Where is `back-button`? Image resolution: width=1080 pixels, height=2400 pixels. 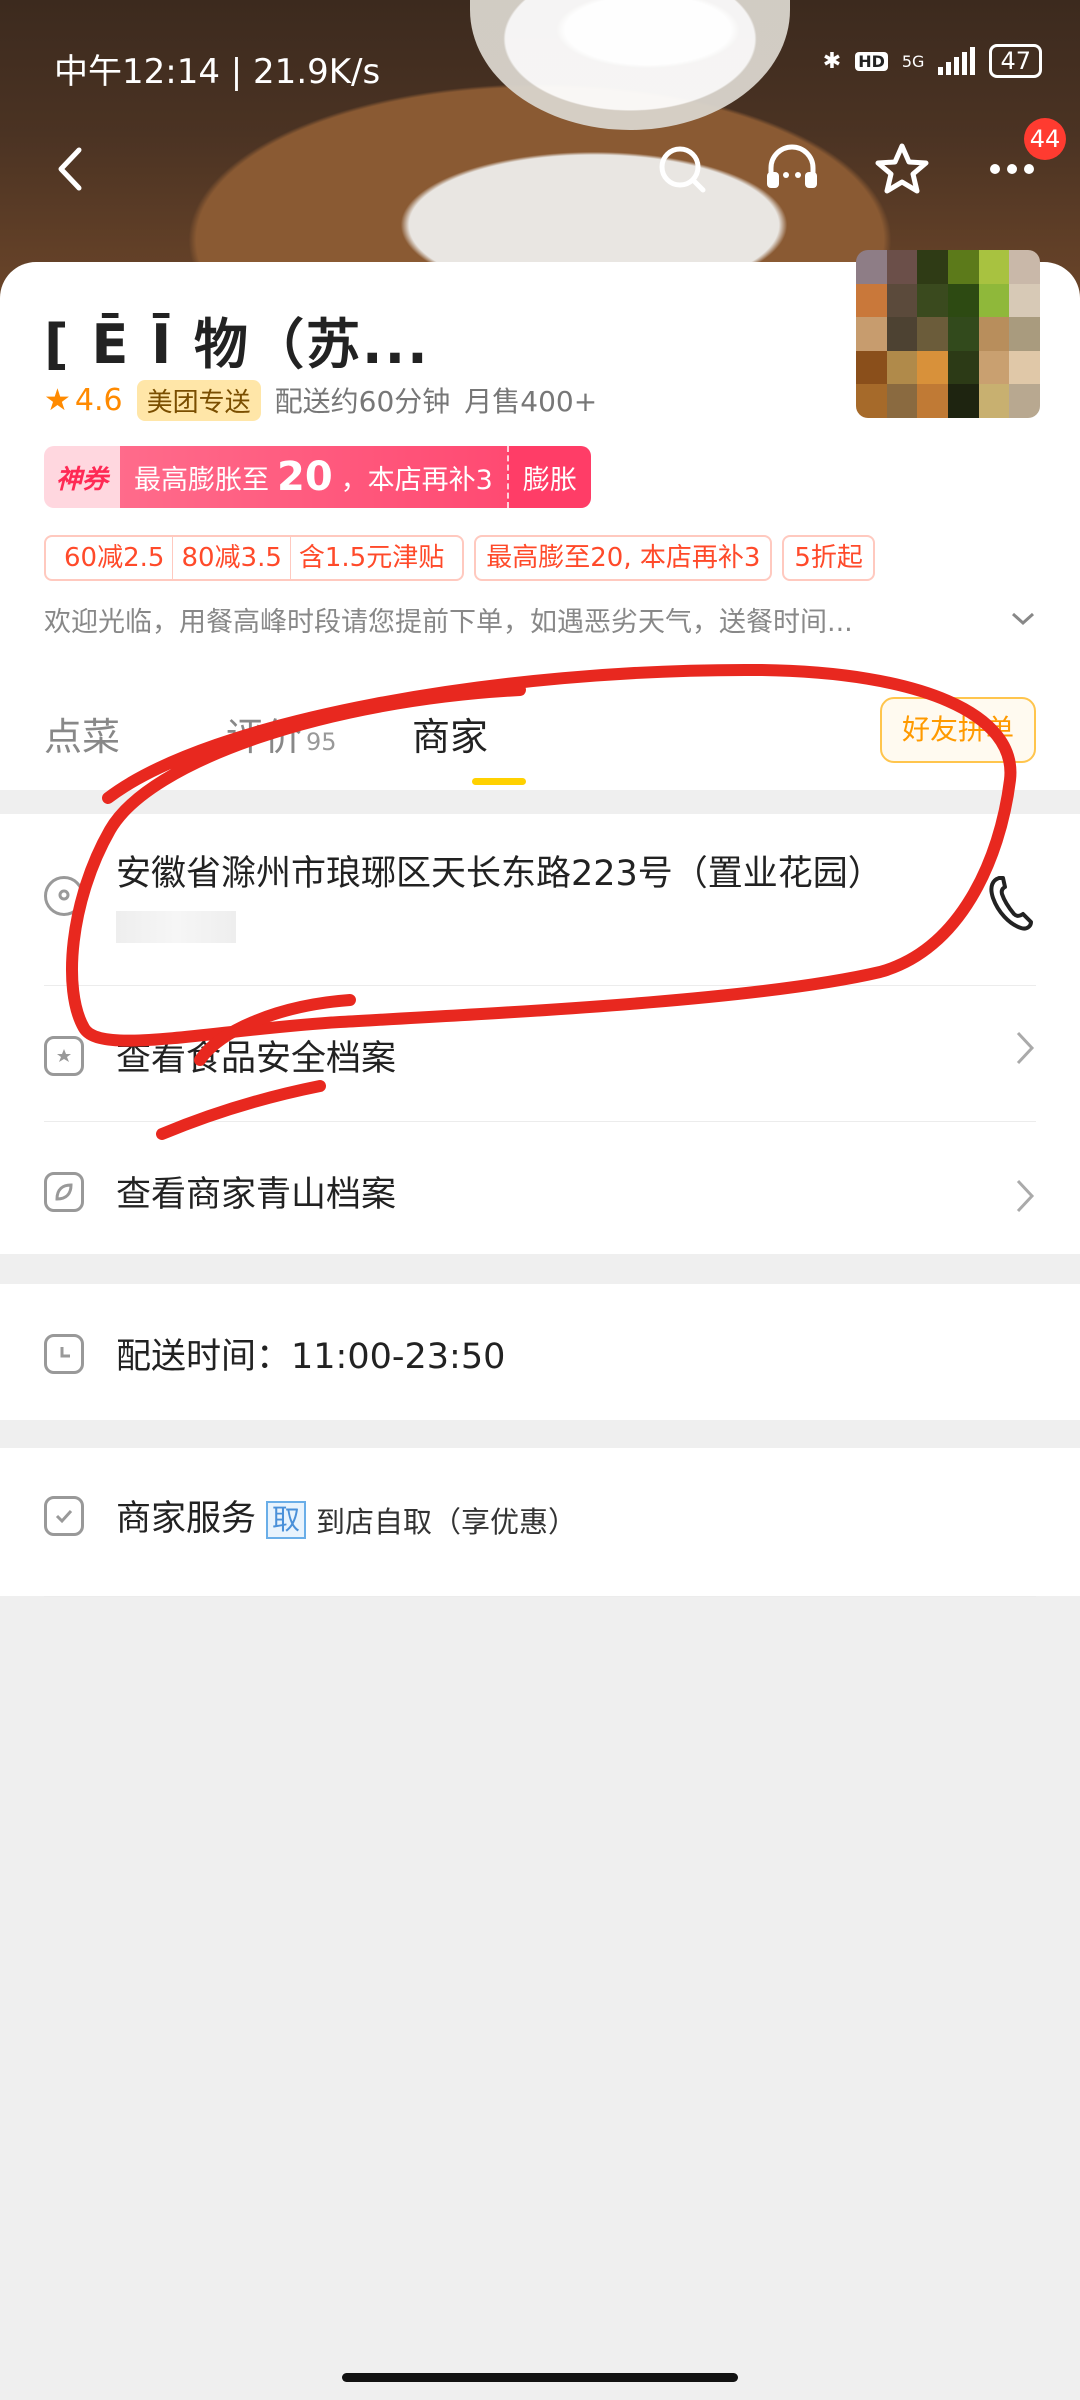
back-button is located at coordinates (71, 169).